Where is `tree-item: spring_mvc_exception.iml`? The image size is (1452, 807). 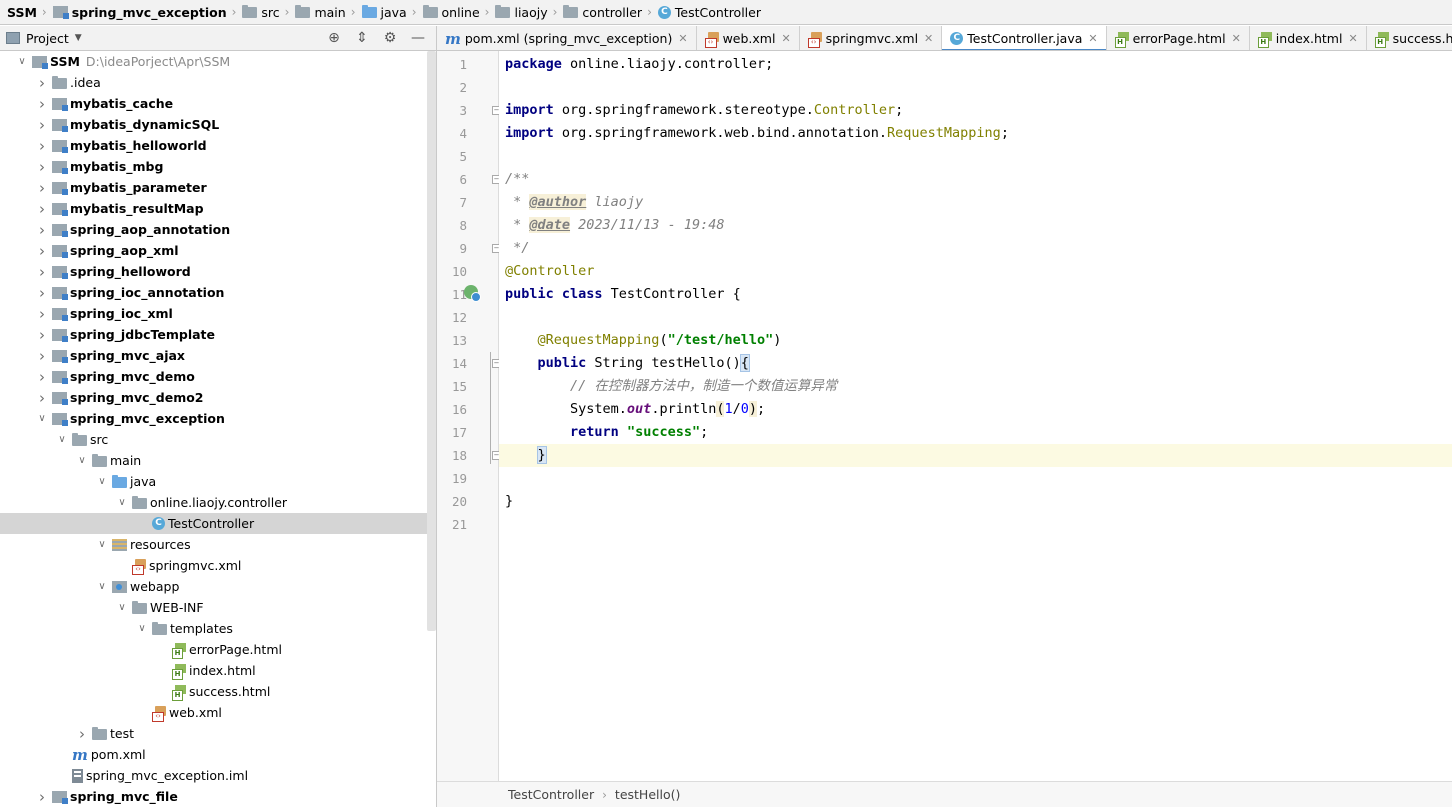
tree-item: spring_mvc_exception.iml is located at coordinates (218, 775).